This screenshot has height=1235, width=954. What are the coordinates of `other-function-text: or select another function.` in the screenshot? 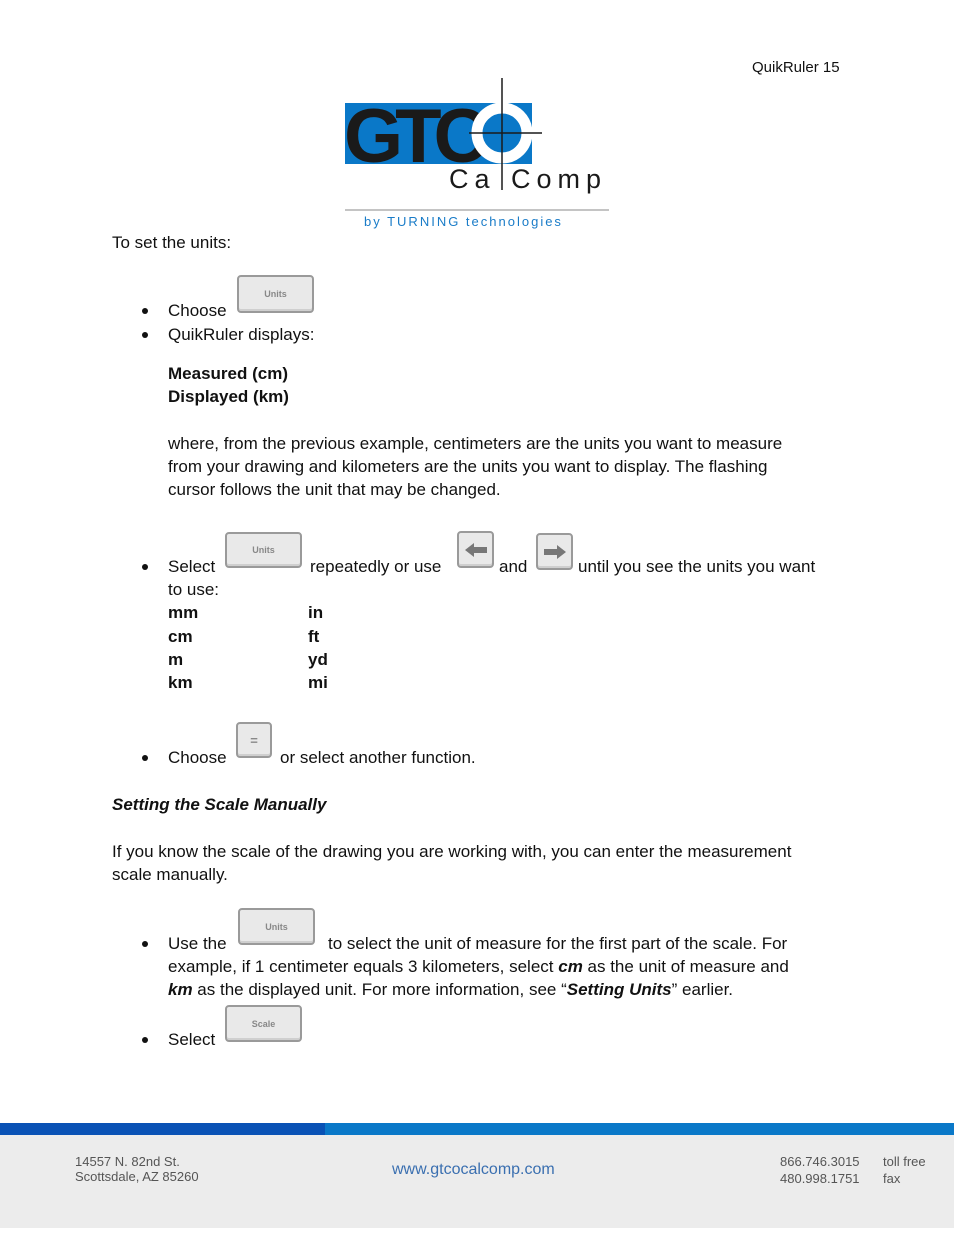 It's located at (378, 757).